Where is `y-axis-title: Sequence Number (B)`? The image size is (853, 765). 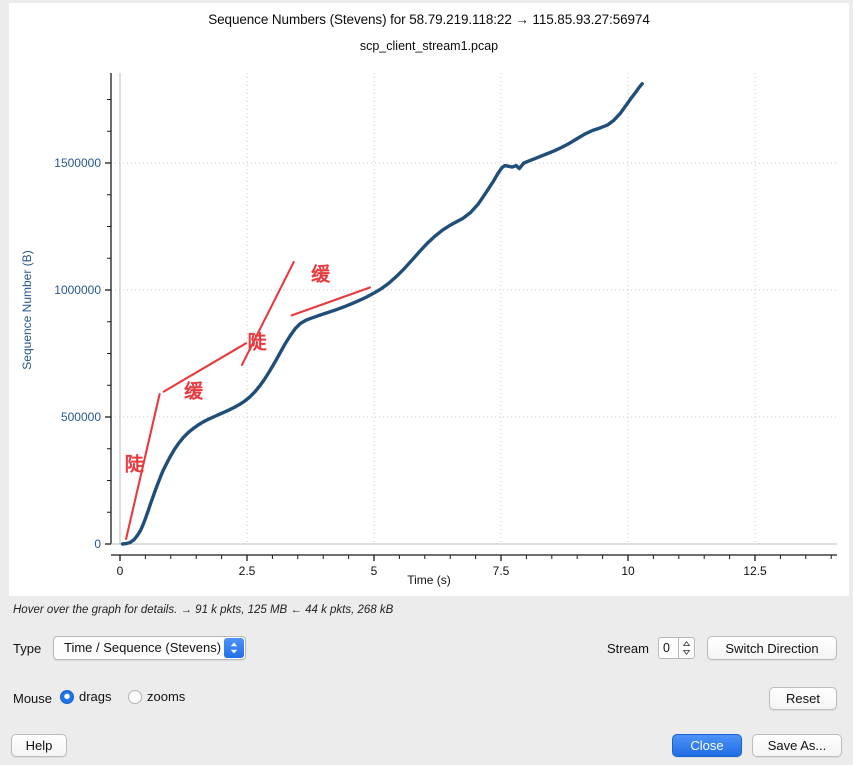 y-axis-title: Sequence Number (B) is located at coordinates (27, 310).